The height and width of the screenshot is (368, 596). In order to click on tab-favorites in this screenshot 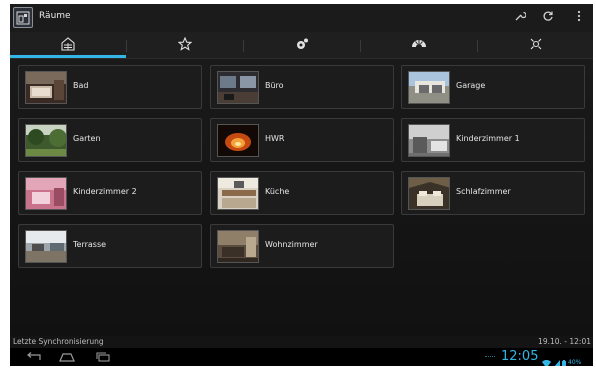, I will do `click(185, 45)`.